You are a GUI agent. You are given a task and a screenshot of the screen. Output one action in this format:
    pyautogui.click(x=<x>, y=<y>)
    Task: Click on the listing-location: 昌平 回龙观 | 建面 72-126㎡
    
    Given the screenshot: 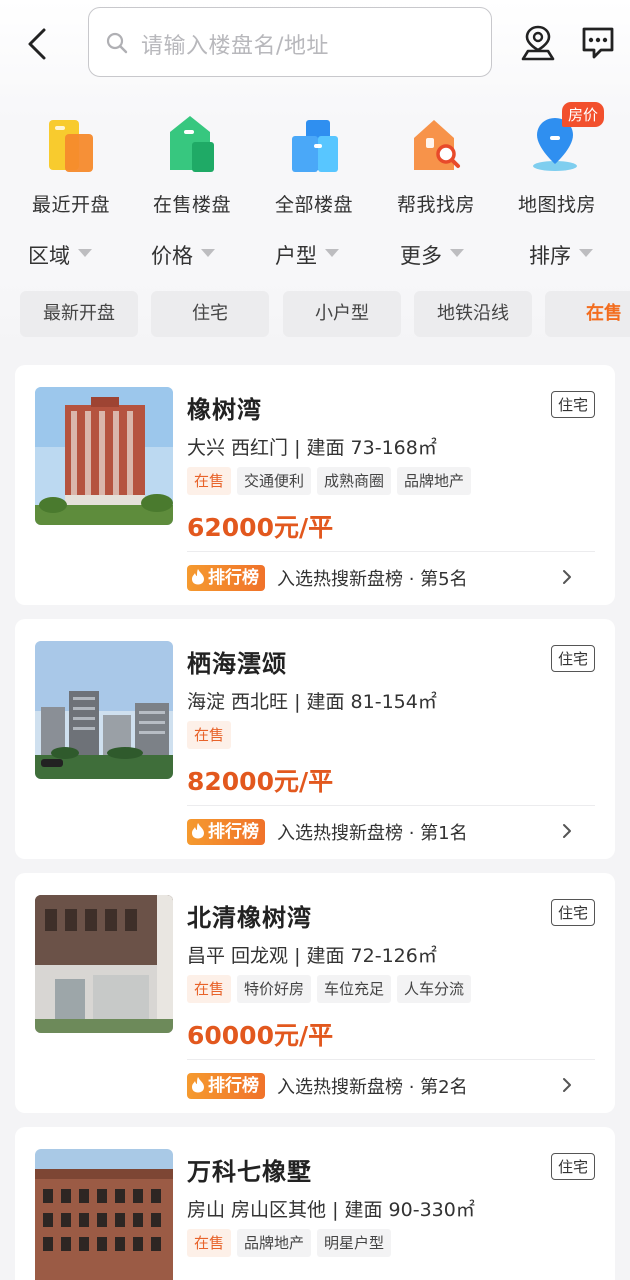 What is the action you would take?
    pyautogui.click(x=312, y=956)
    